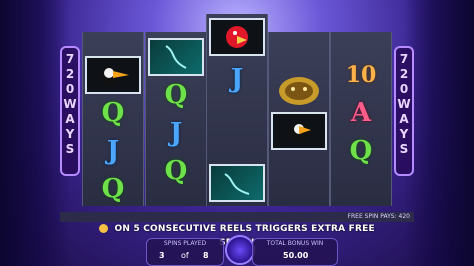 The height and width of the screenshot is (266, 474). I want to click on total-bonus-win-label: TOTAL BONUS WIN, so click(295, 243).